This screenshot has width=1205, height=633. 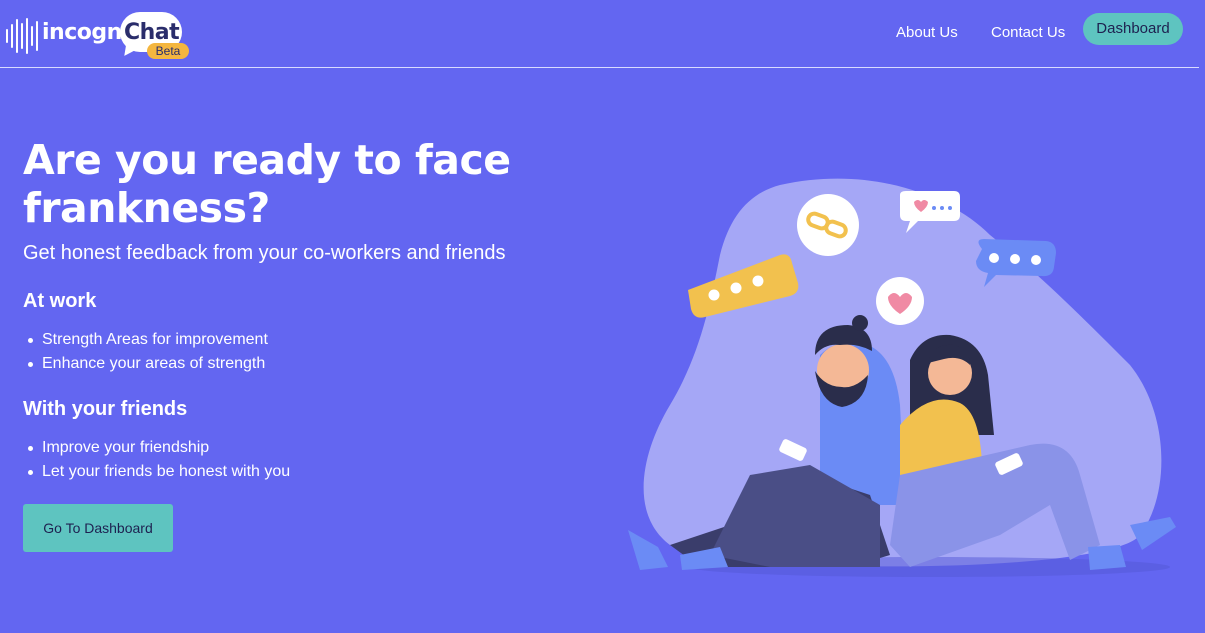 I want to click on list-item: Let your friends be honest with you, so click(x=158, y=472).